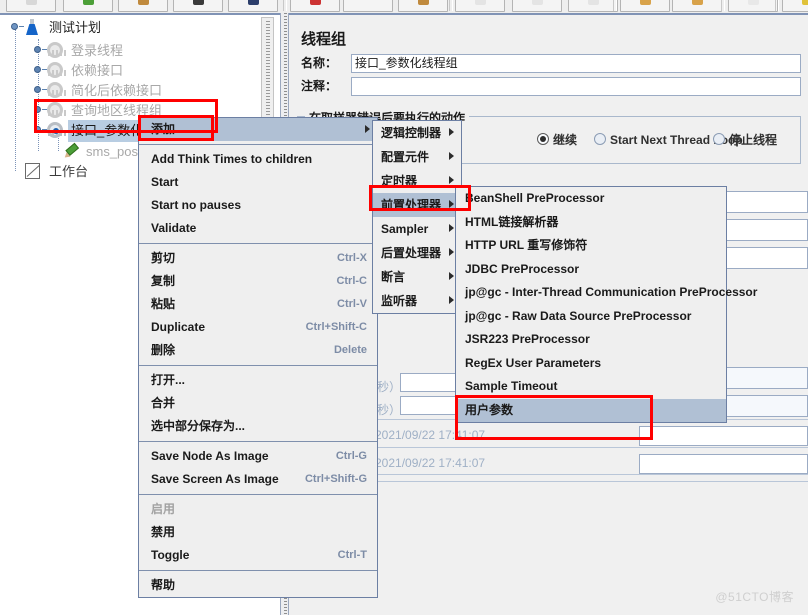 This screenshot has height=615, width=808. Describe the element at coordinates (417, 133) in the screenshot. I see `menu-item-: 逻辑控制器` at that location.